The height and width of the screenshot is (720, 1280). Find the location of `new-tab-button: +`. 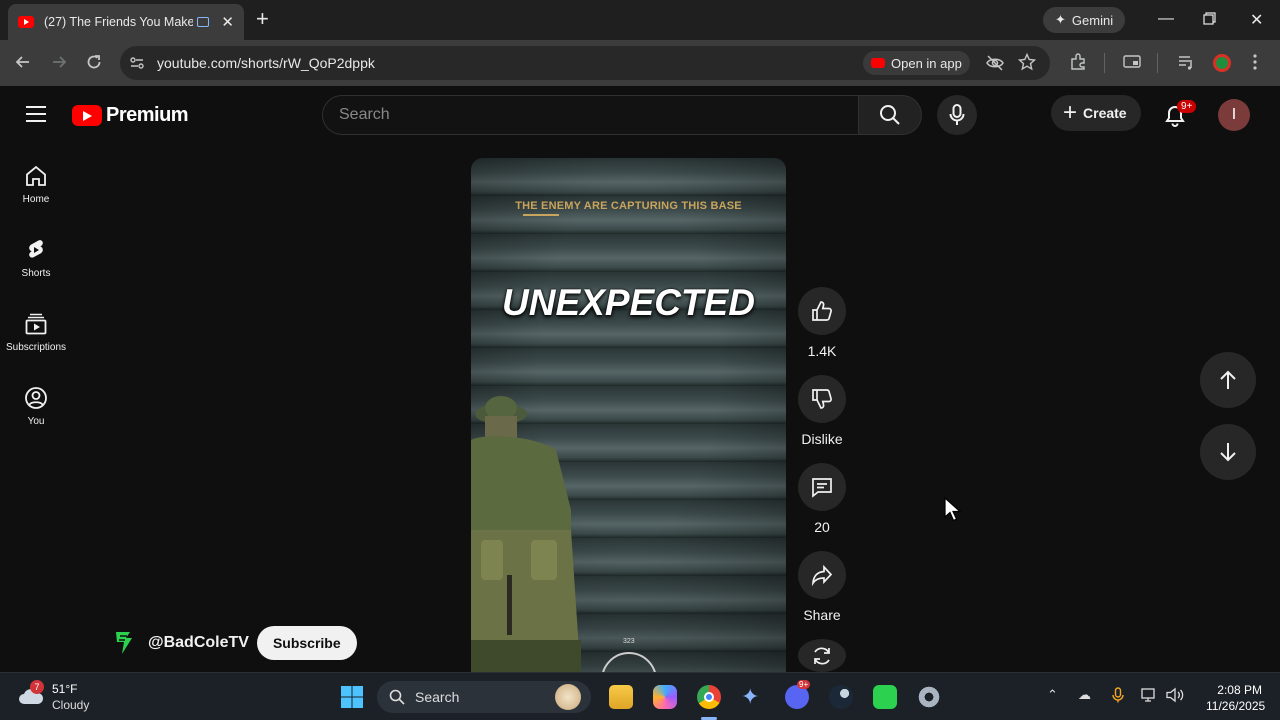

new-tab-button: + is located at coordinates (262, 19).